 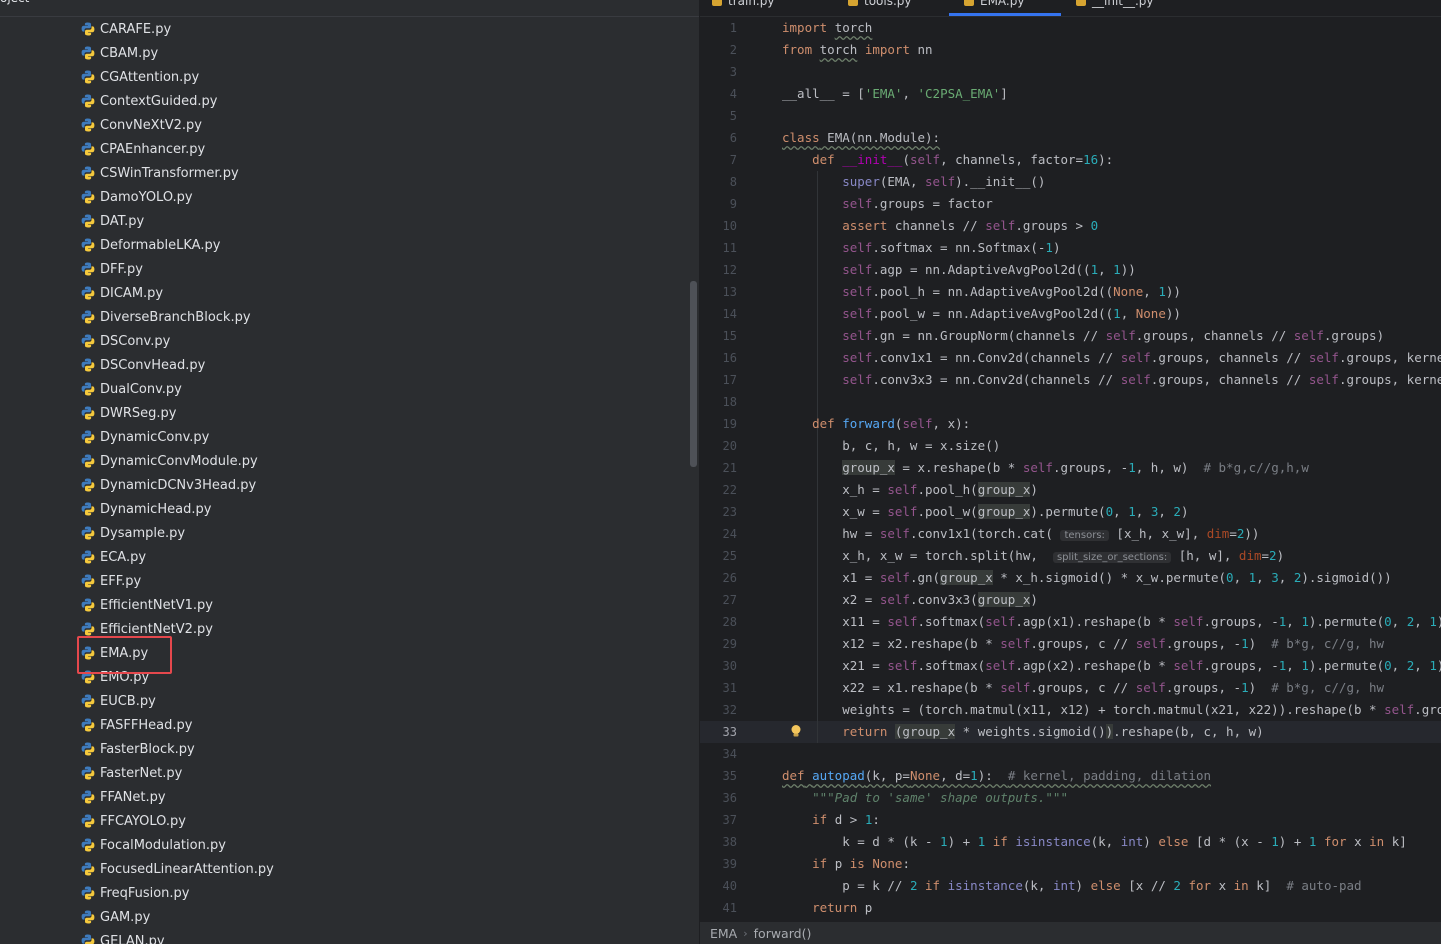 What do you see at coordinates (169, 461) in the screenshot?
I see `file-tree-item: DynamicConvModule.py` at bounding box center [169, 461].